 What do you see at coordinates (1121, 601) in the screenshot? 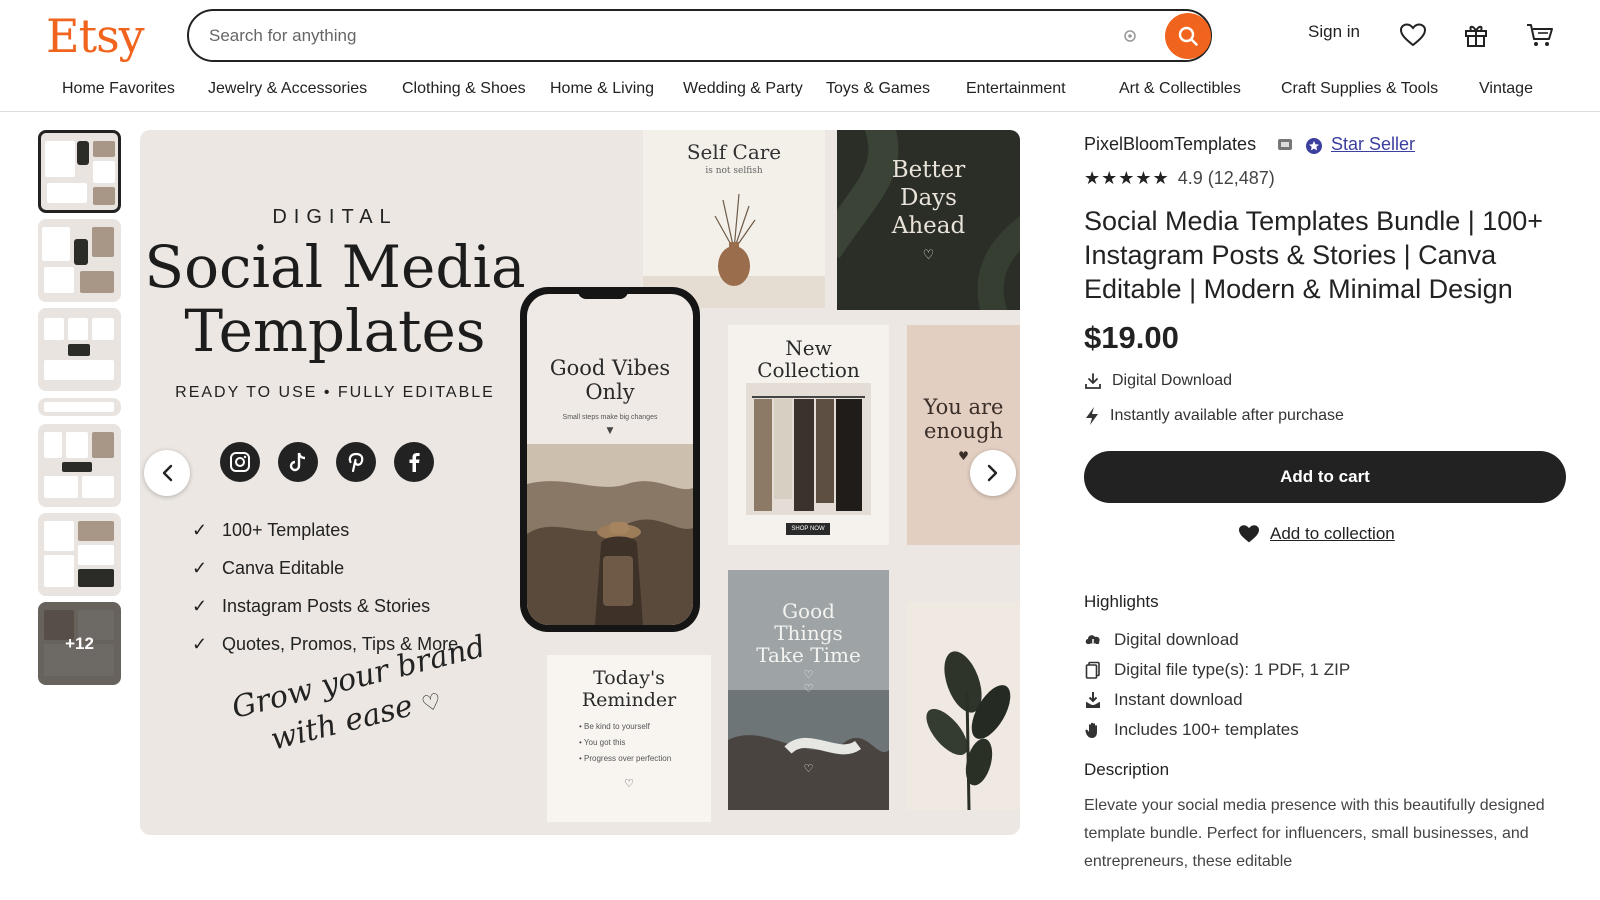
I see `highlights-heading: Highlights` at bounding box center [1121, 601].